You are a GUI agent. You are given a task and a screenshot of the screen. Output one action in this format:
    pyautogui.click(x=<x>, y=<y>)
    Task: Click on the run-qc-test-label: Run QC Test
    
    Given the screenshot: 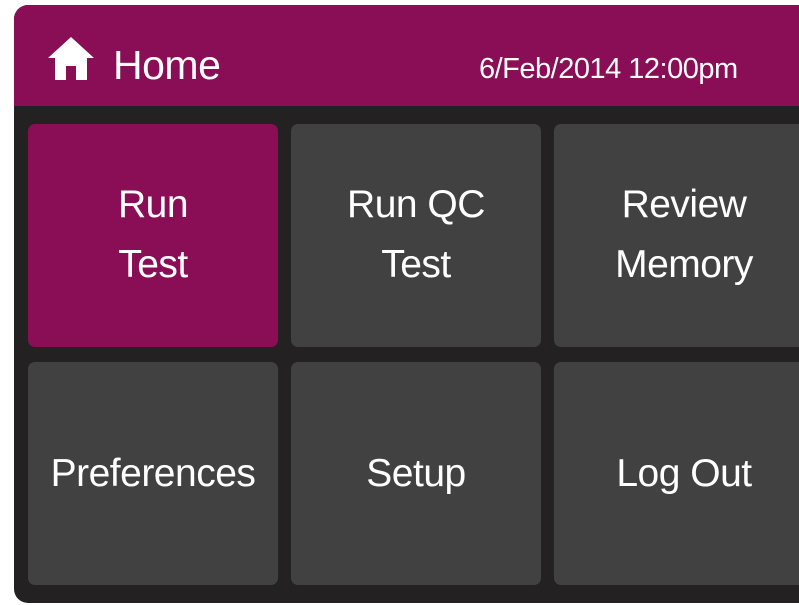 What is the action you would take?
    pyautogui.click(x=416, y=234)
    